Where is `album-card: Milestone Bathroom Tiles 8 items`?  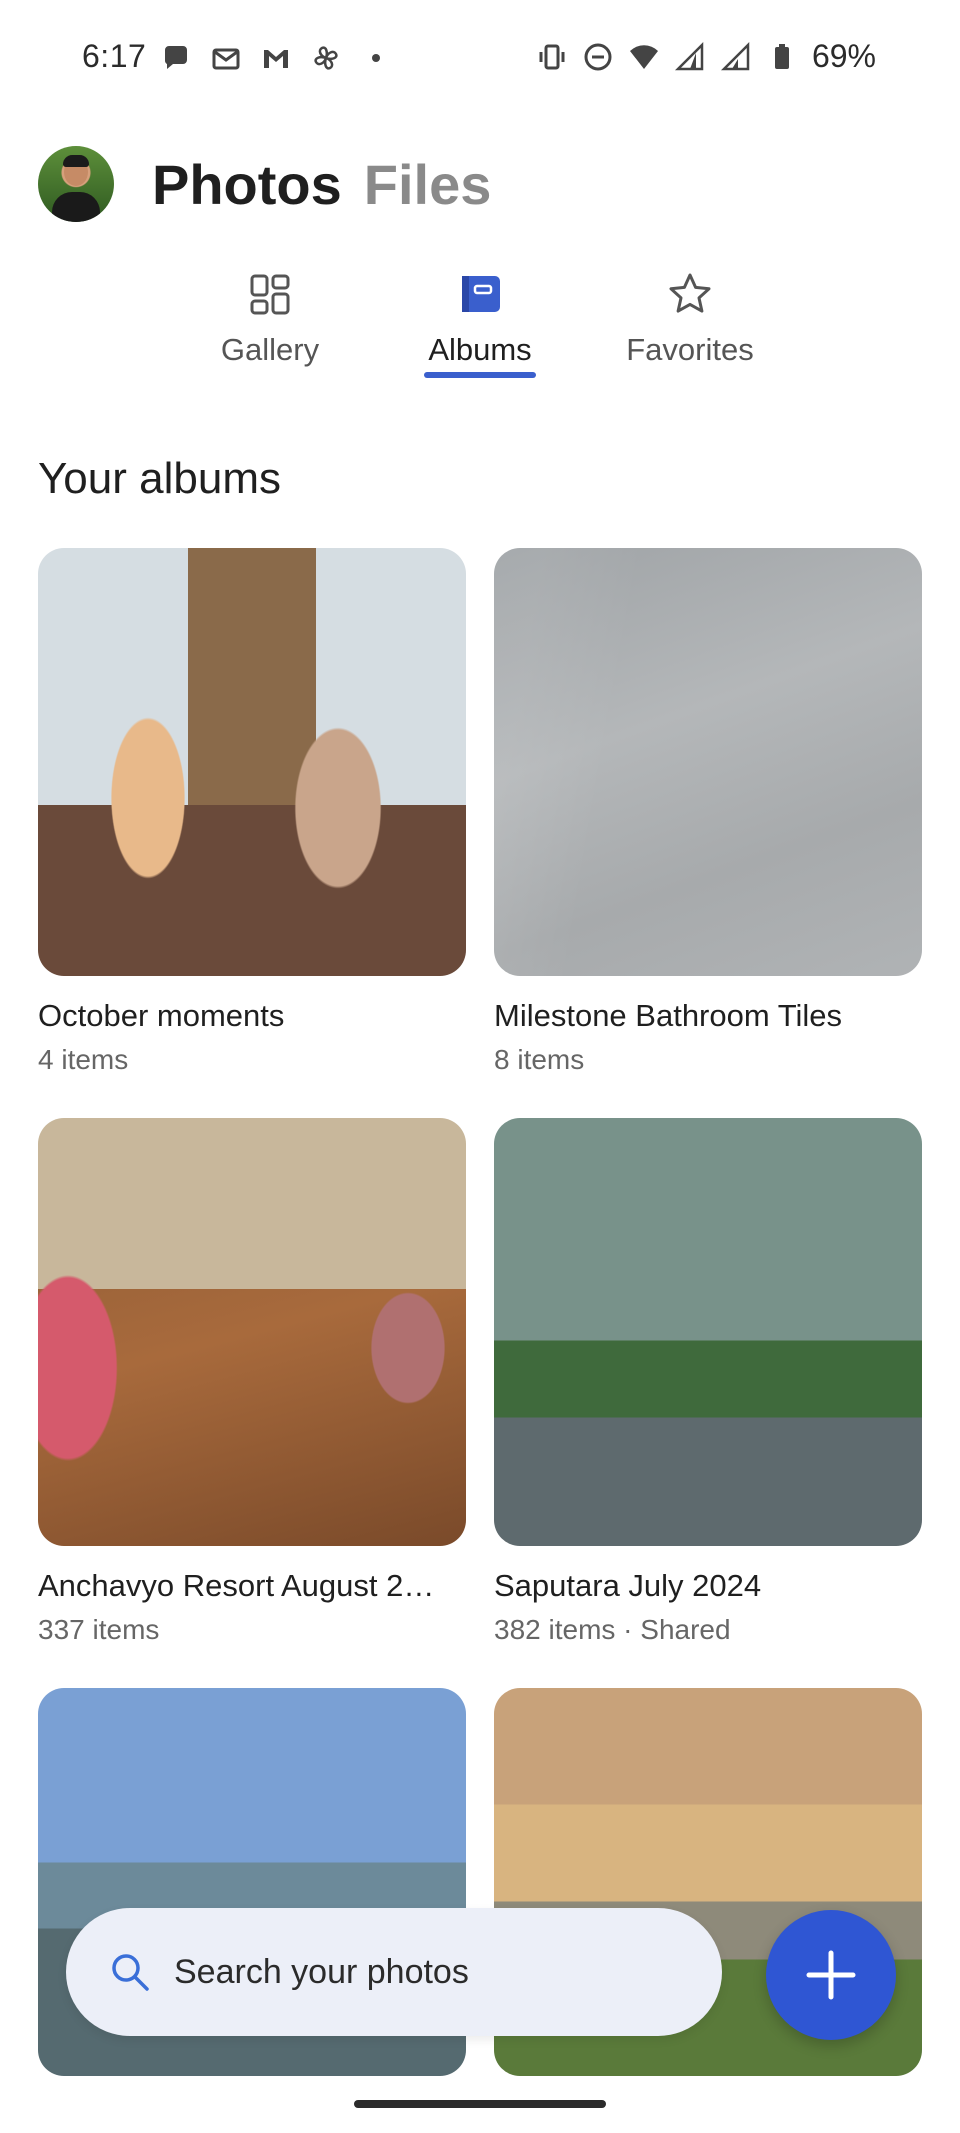
album-card: Milestone Bathroom Tiles 8 items is located at coordinates (708, 812).